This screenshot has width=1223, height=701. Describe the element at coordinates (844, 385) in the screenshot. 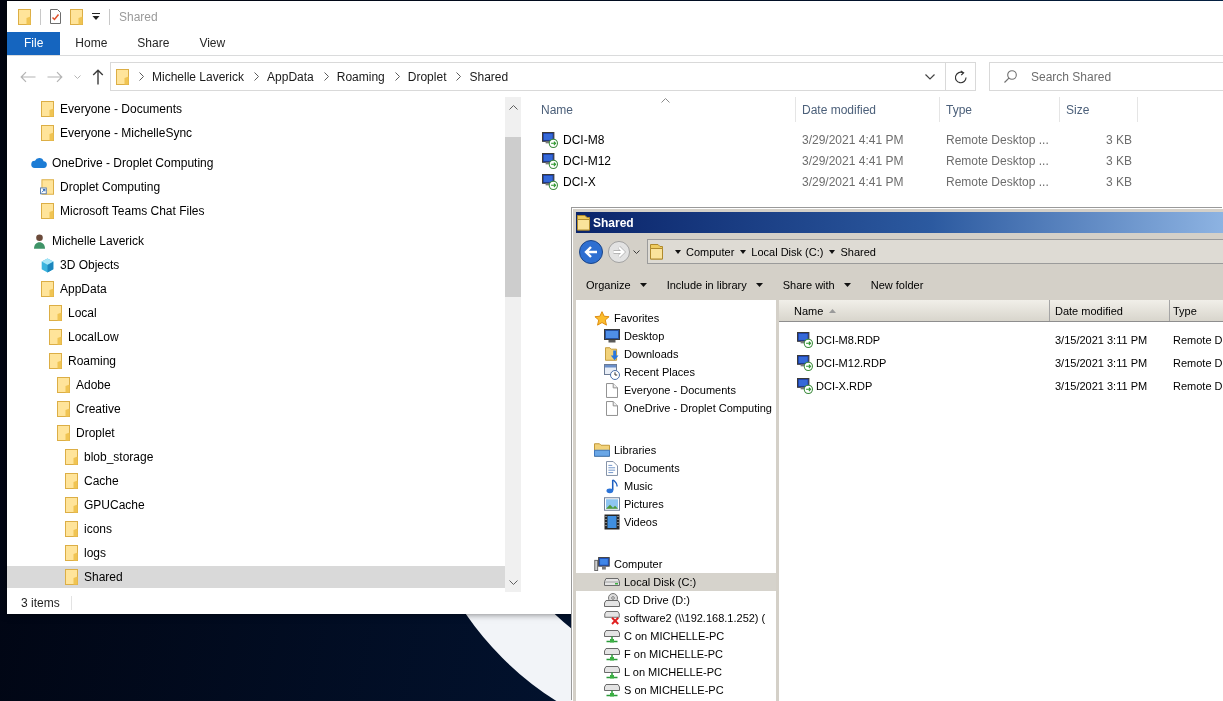

I see `file-name: DCI-X.RDP` at that location.